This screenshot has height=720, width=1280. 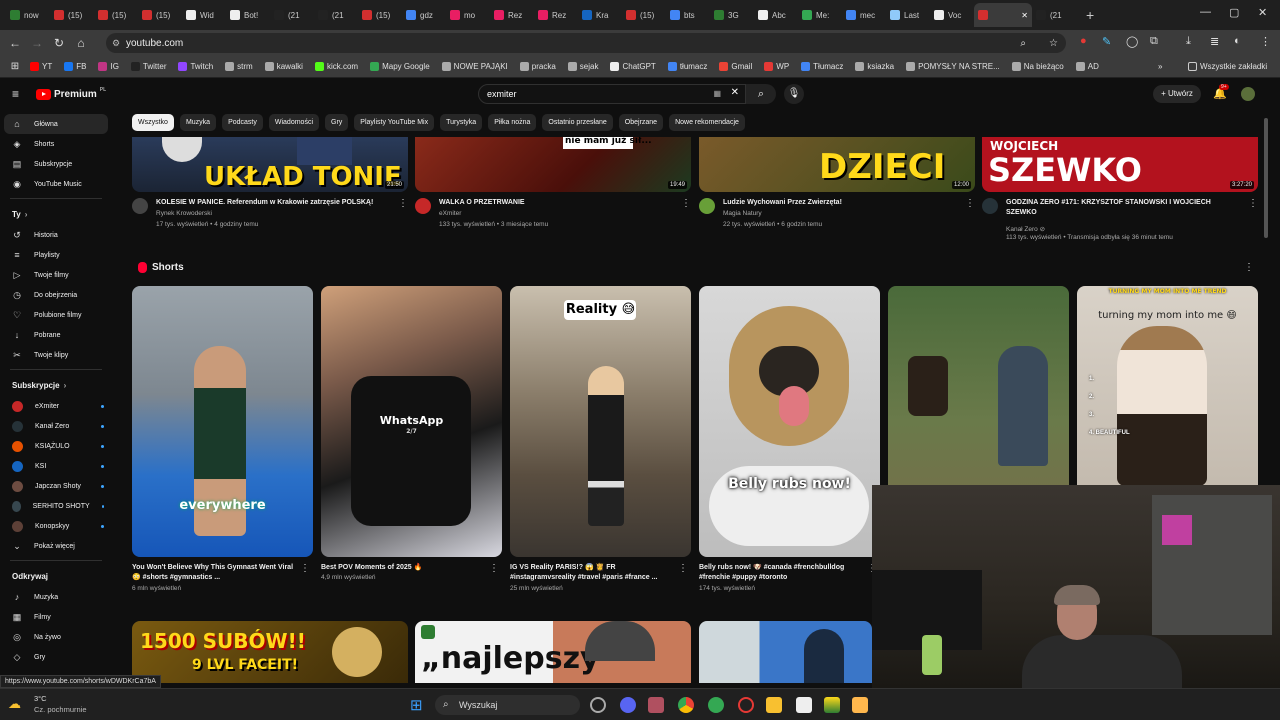 I want to click on discord-icon, so click(x=628, y=705).